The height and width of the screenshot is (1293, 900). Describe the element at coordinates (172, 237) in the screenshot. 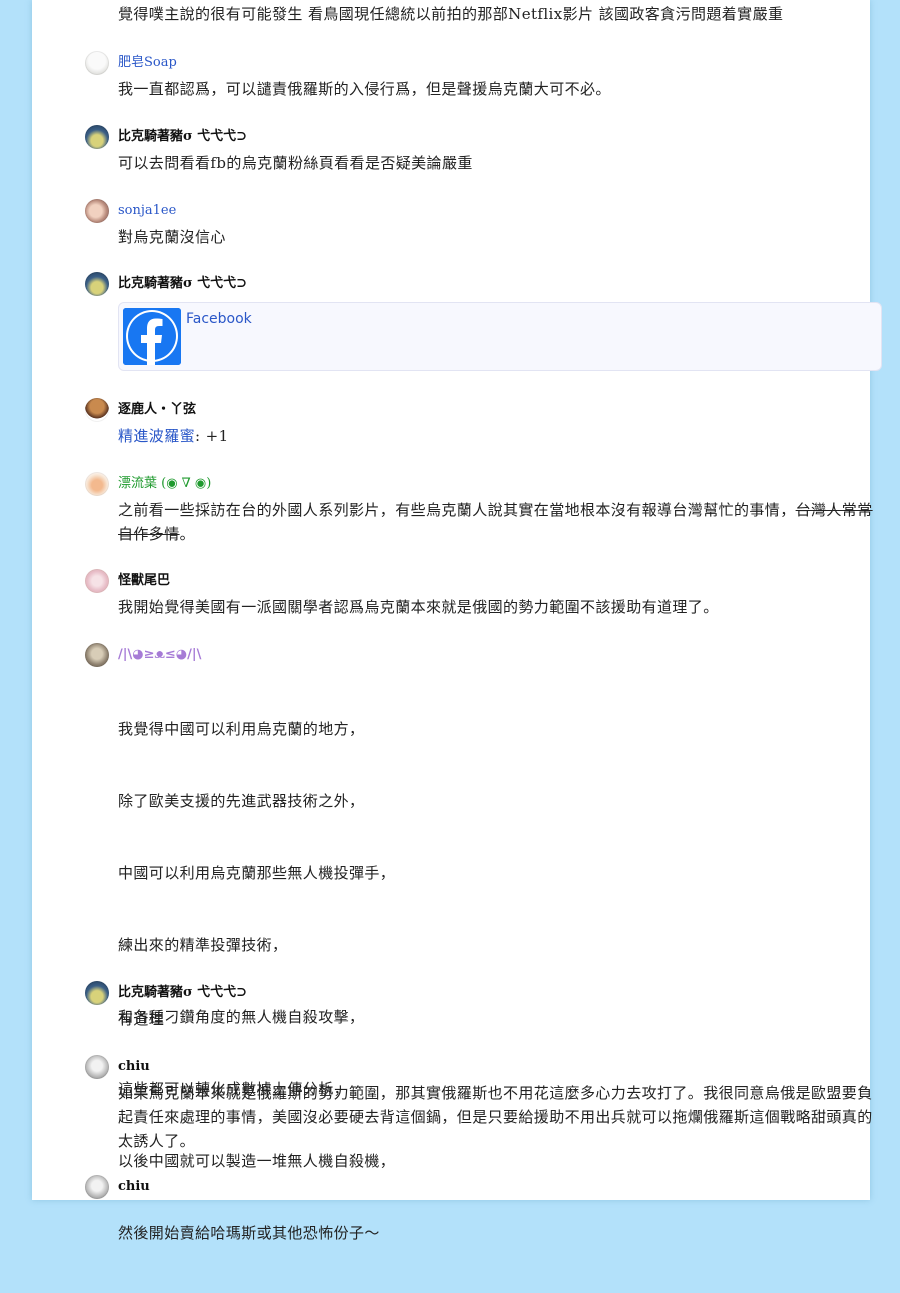

I see `comment-text: 對烏克蘭沒信心` at that location.